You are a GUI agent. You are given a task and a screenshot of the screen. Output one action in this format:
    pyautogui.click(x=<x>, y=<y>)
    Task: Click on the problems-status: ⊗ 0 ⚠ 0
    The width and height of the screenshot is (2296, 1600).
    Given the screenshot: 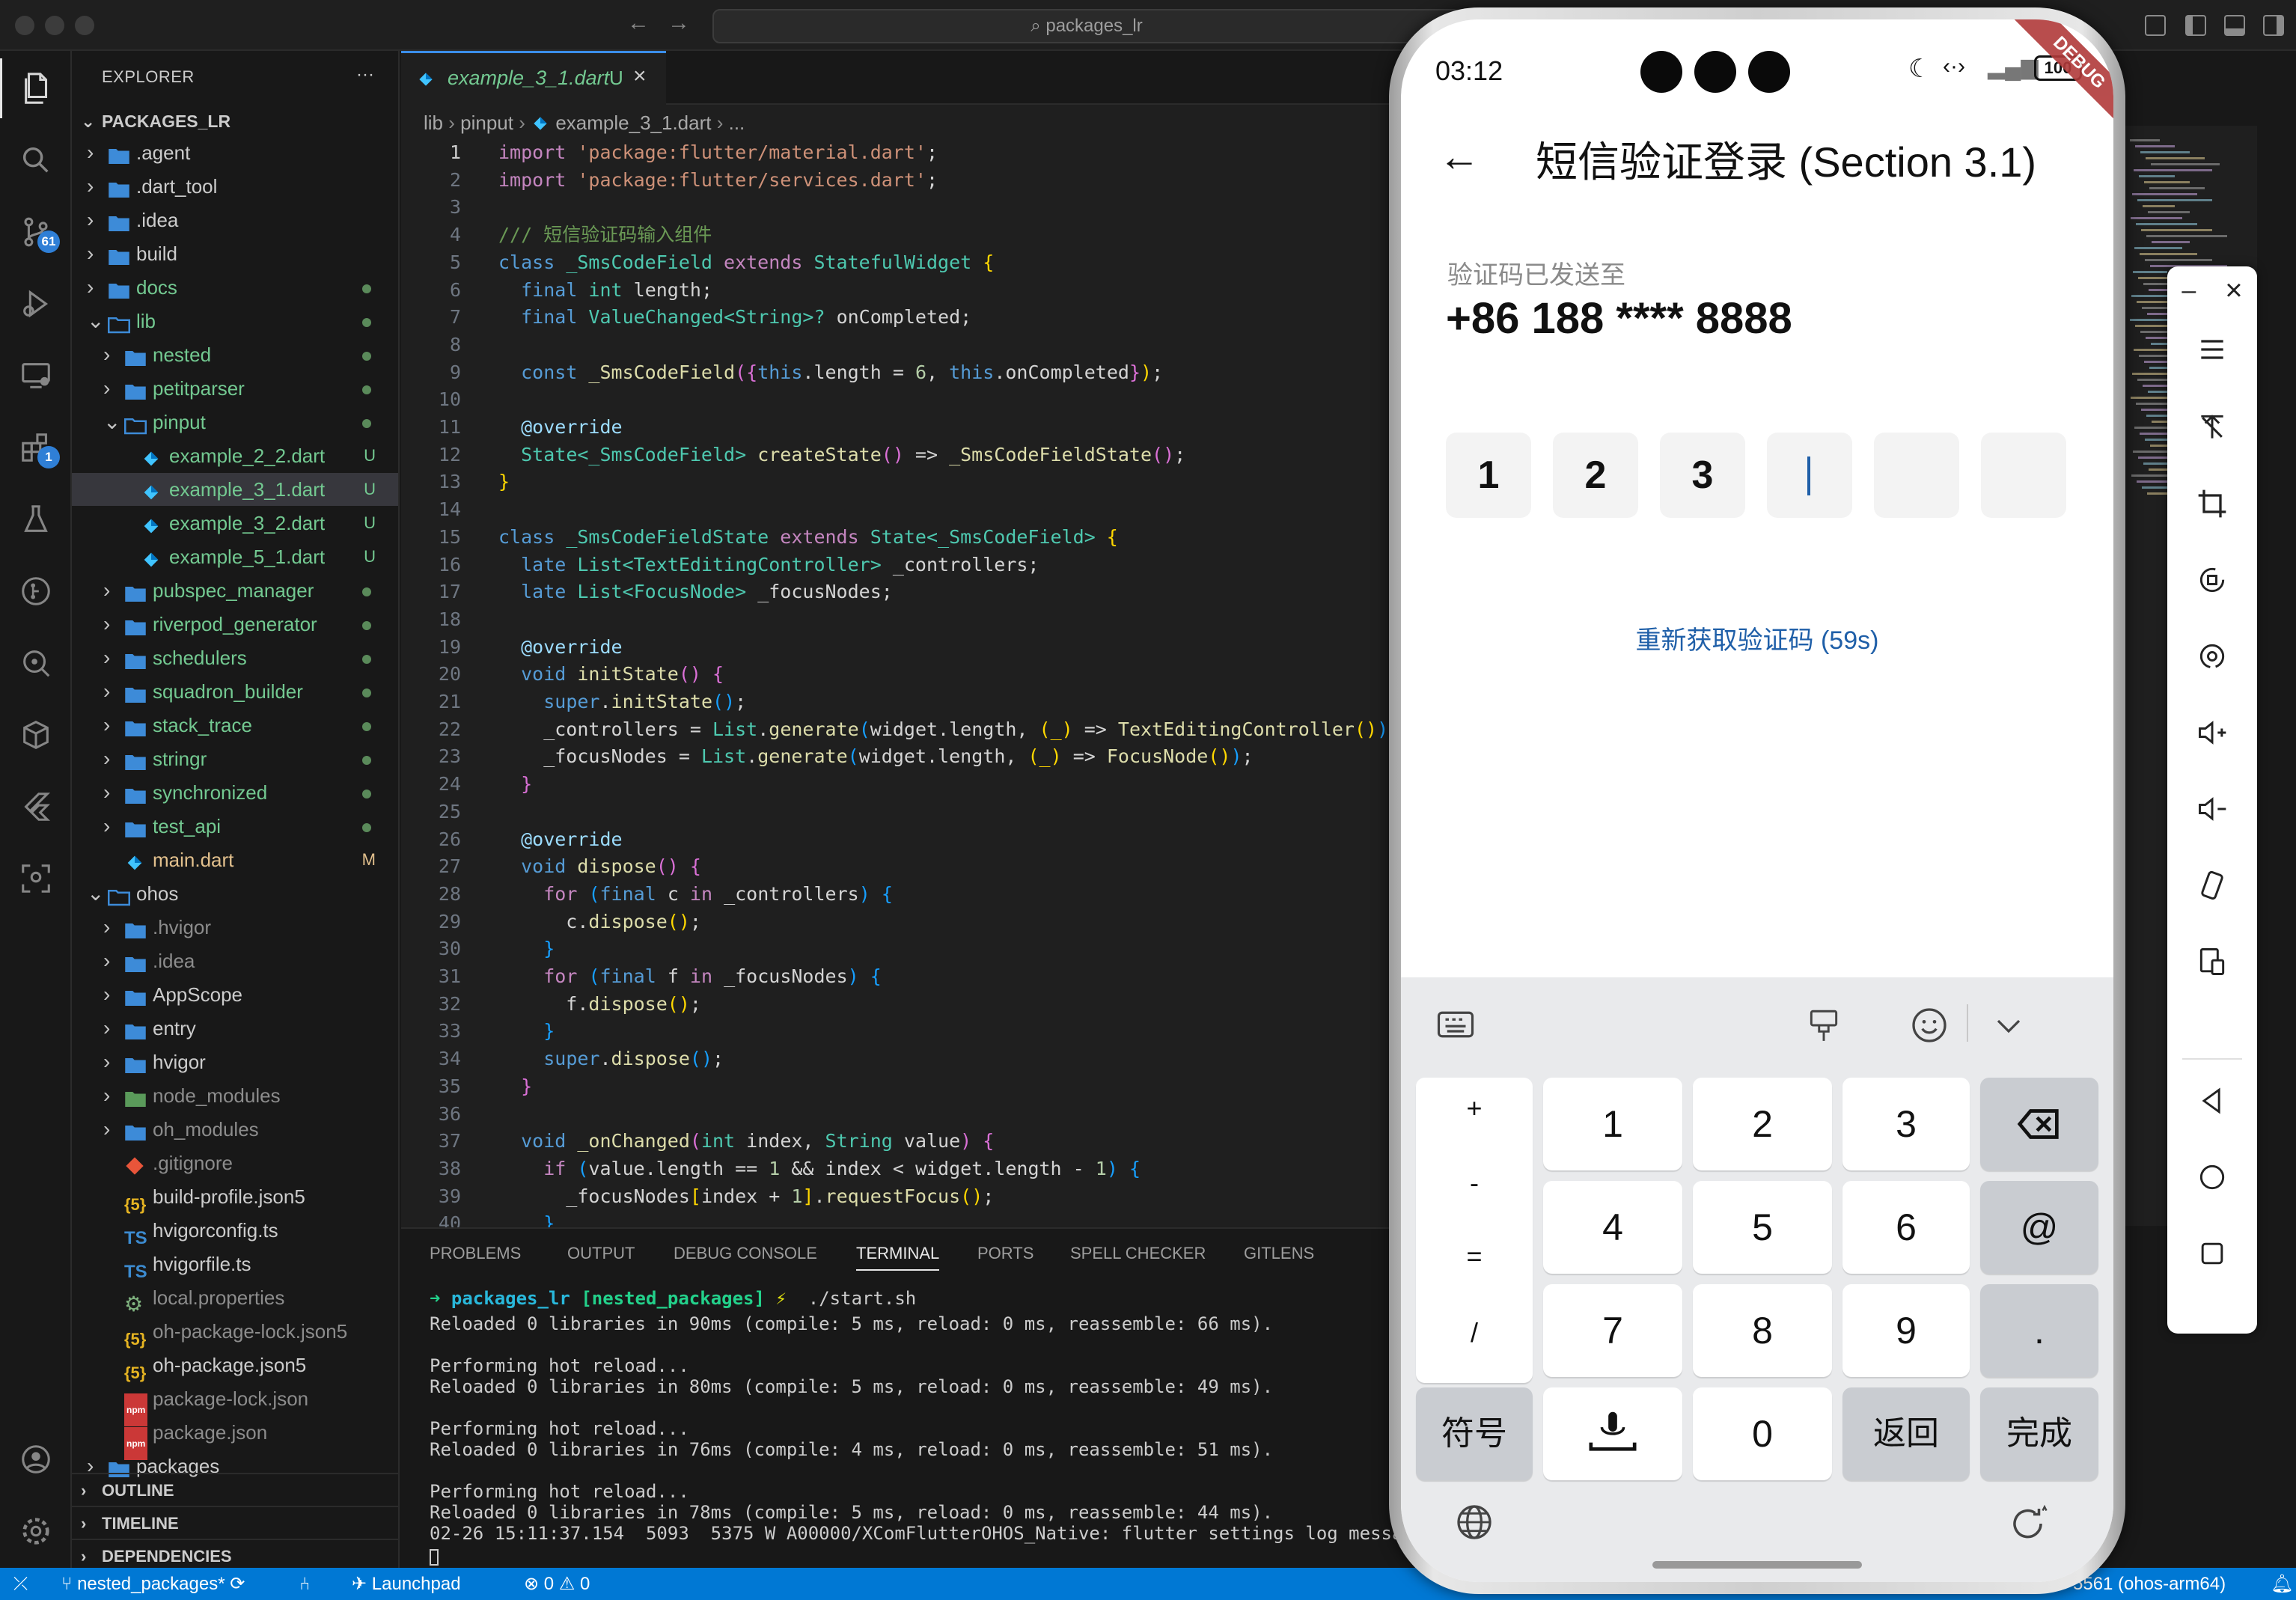 What is the action you would take?
    pyautogui.click(x=557, y=1584)
    